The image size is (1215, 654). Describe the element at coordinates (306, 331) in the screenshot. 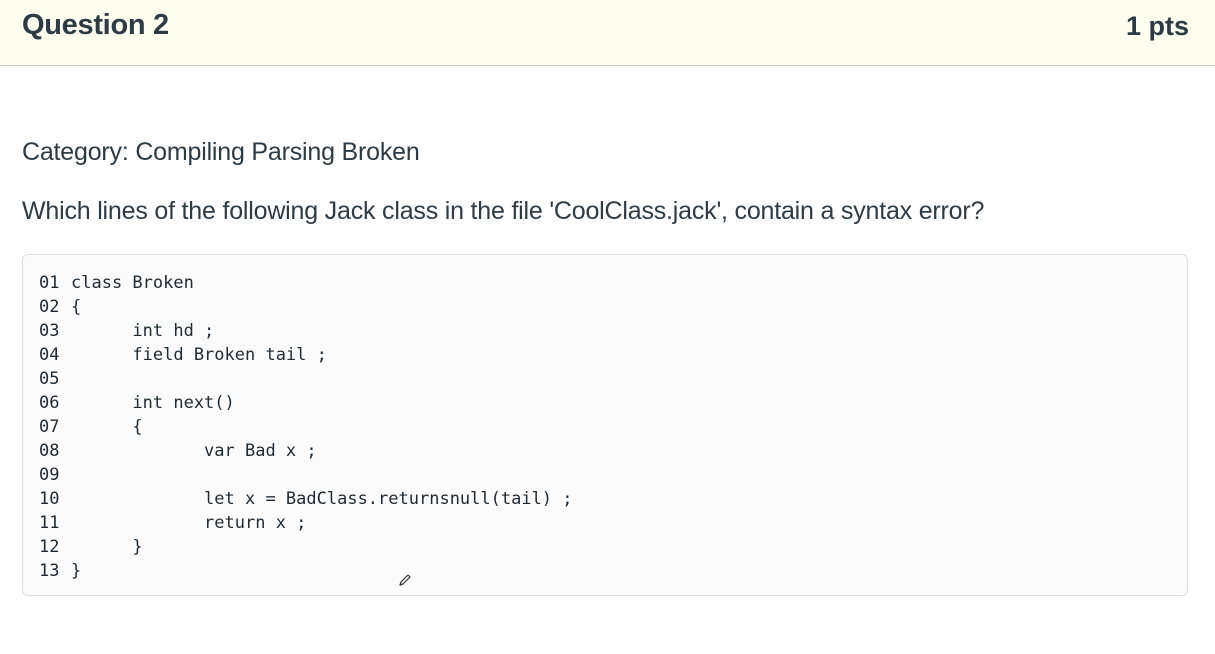

I see `code-line: 03 int hd ;` at that location.